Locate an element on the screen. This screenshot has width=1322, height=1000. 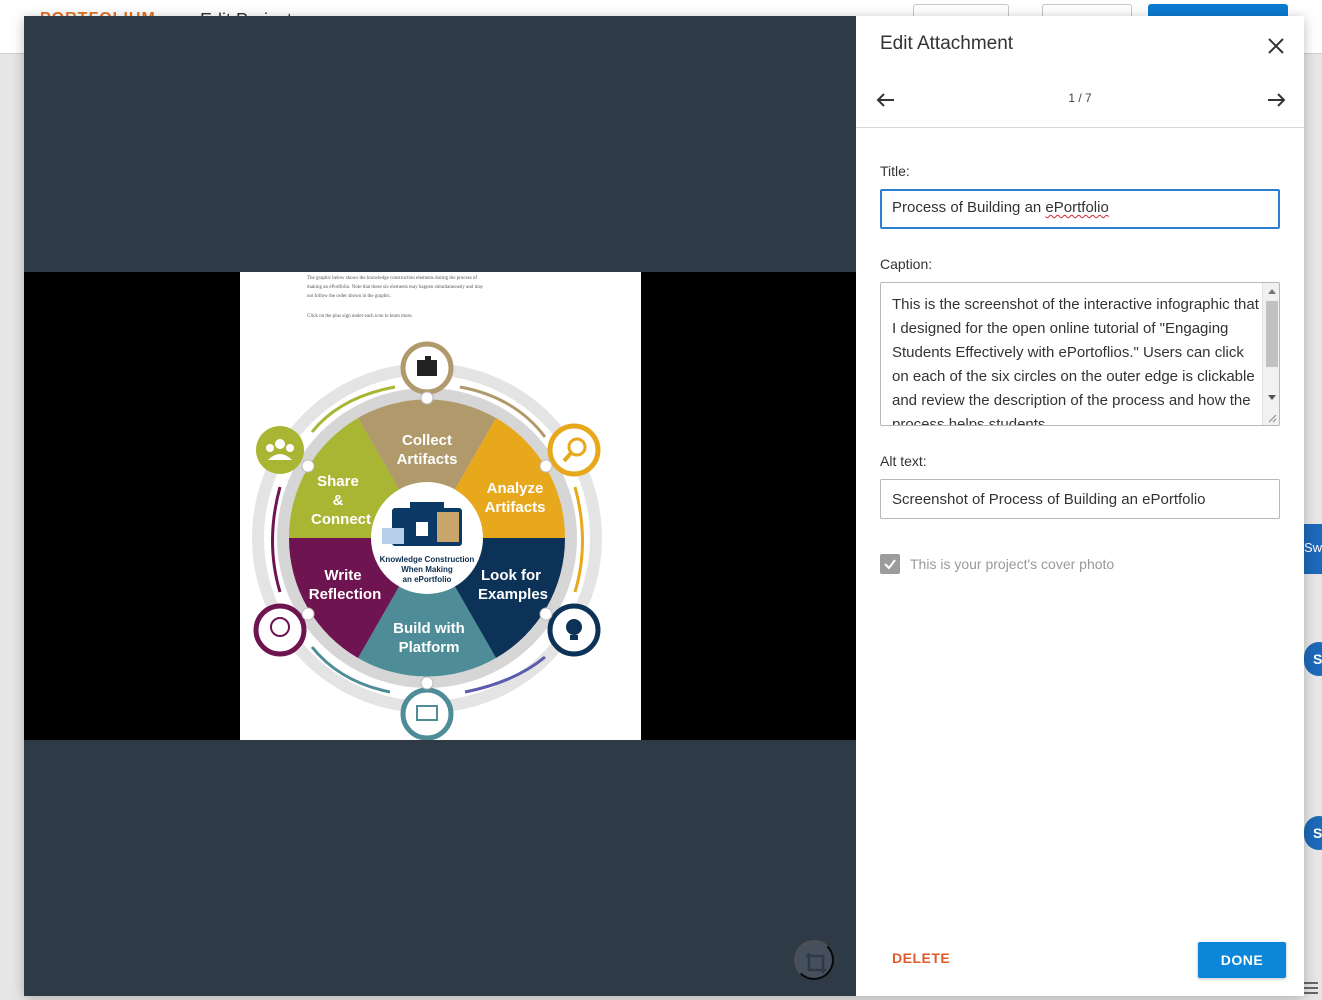
share-icon is located at coordinates (280, 450).